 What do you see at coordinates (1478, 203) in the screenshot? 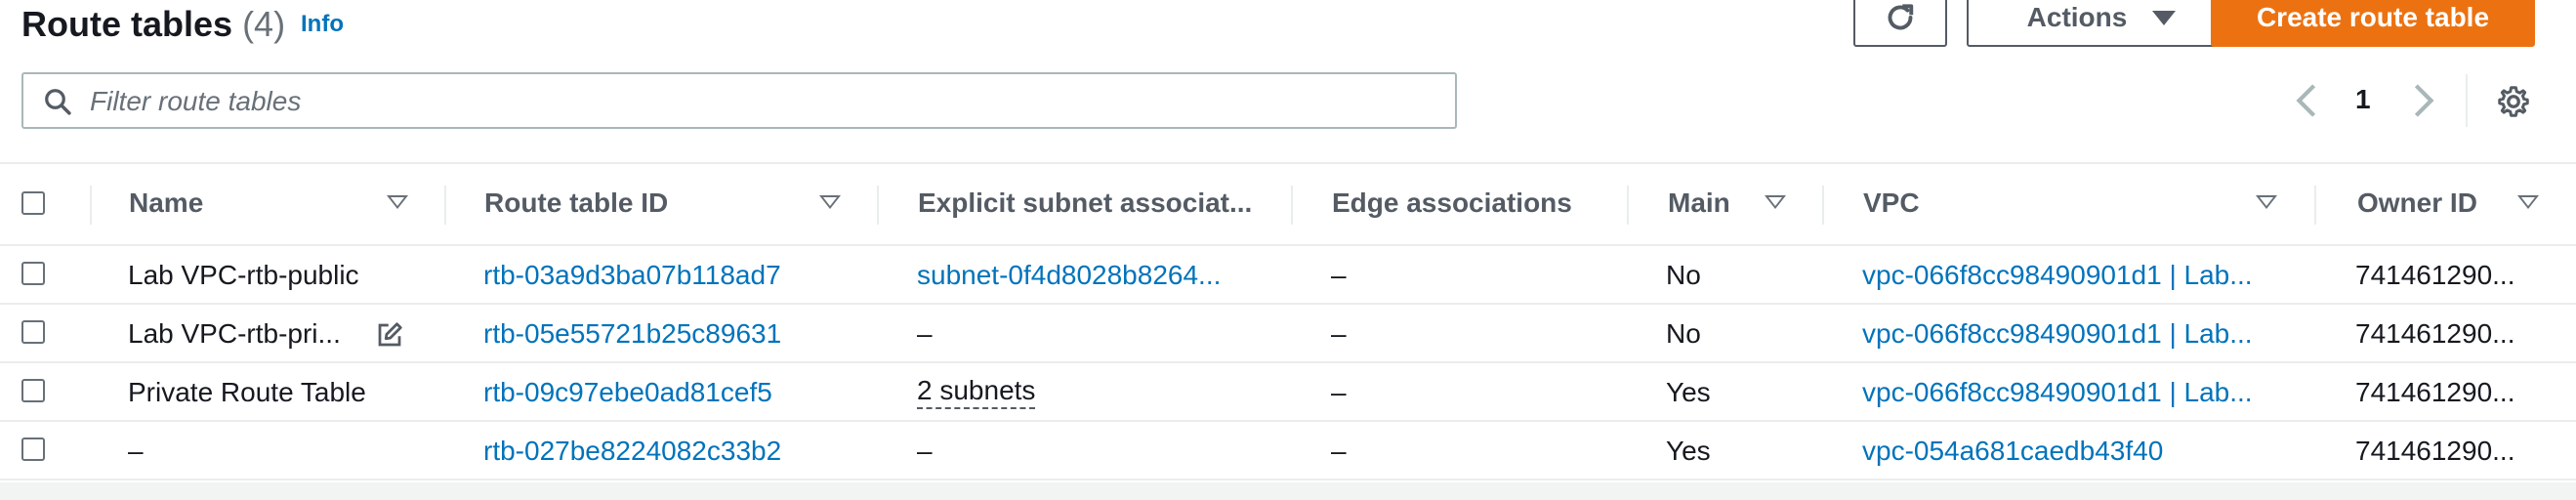
I see `column-header-edge-associations: Edge associations` at bounding box center [1478, 203].